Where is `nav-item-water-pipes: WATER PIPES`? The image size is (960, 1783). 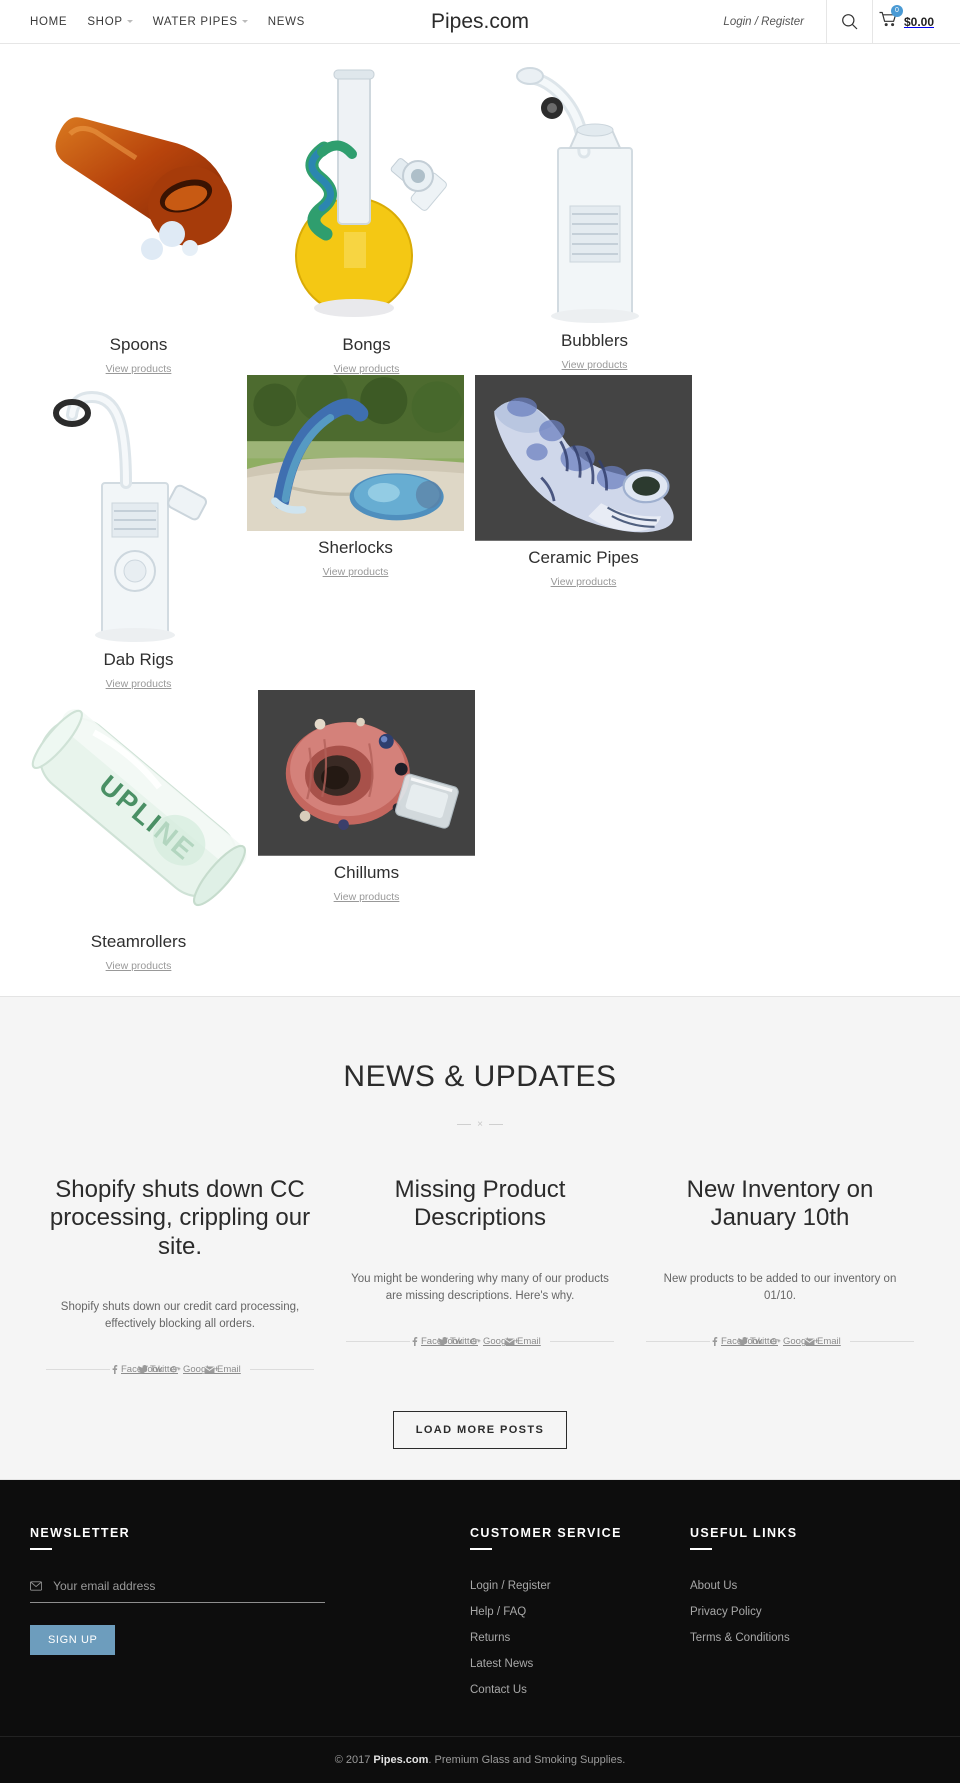
nav-item-water-pipes: WATER PIPES is located at coordinates (200, 22).